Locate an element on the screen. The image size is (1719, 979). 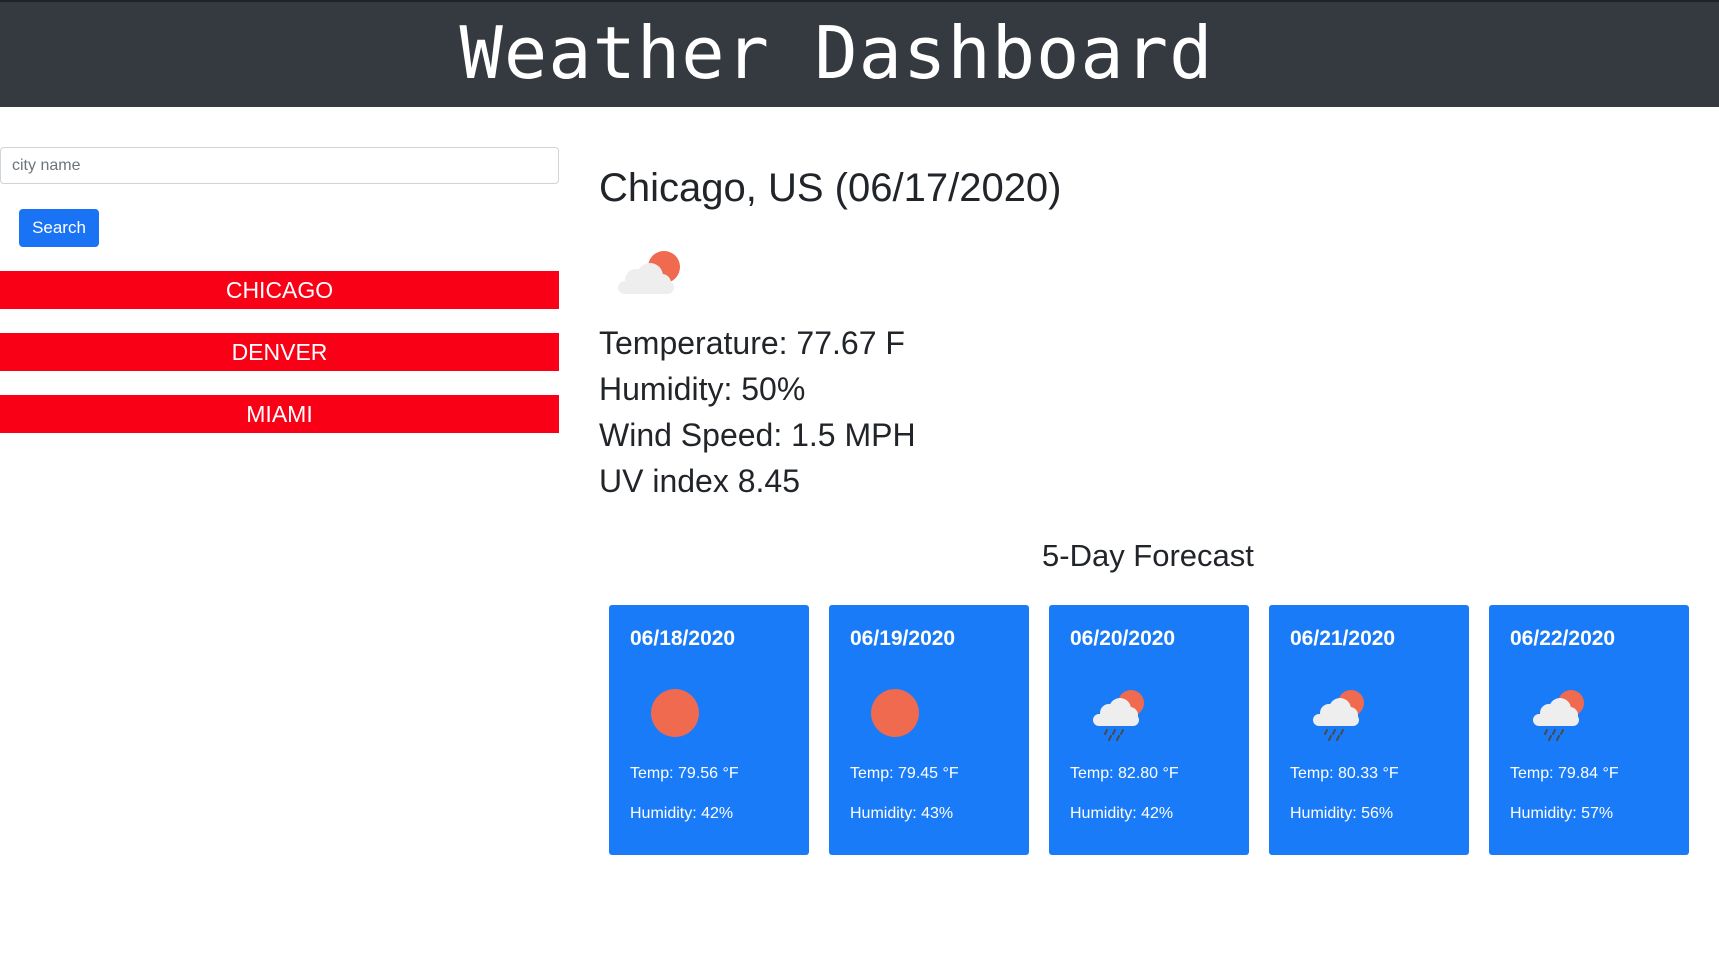
history-city-chicago-button: CHICAGO is located at coordinates (279, 290).